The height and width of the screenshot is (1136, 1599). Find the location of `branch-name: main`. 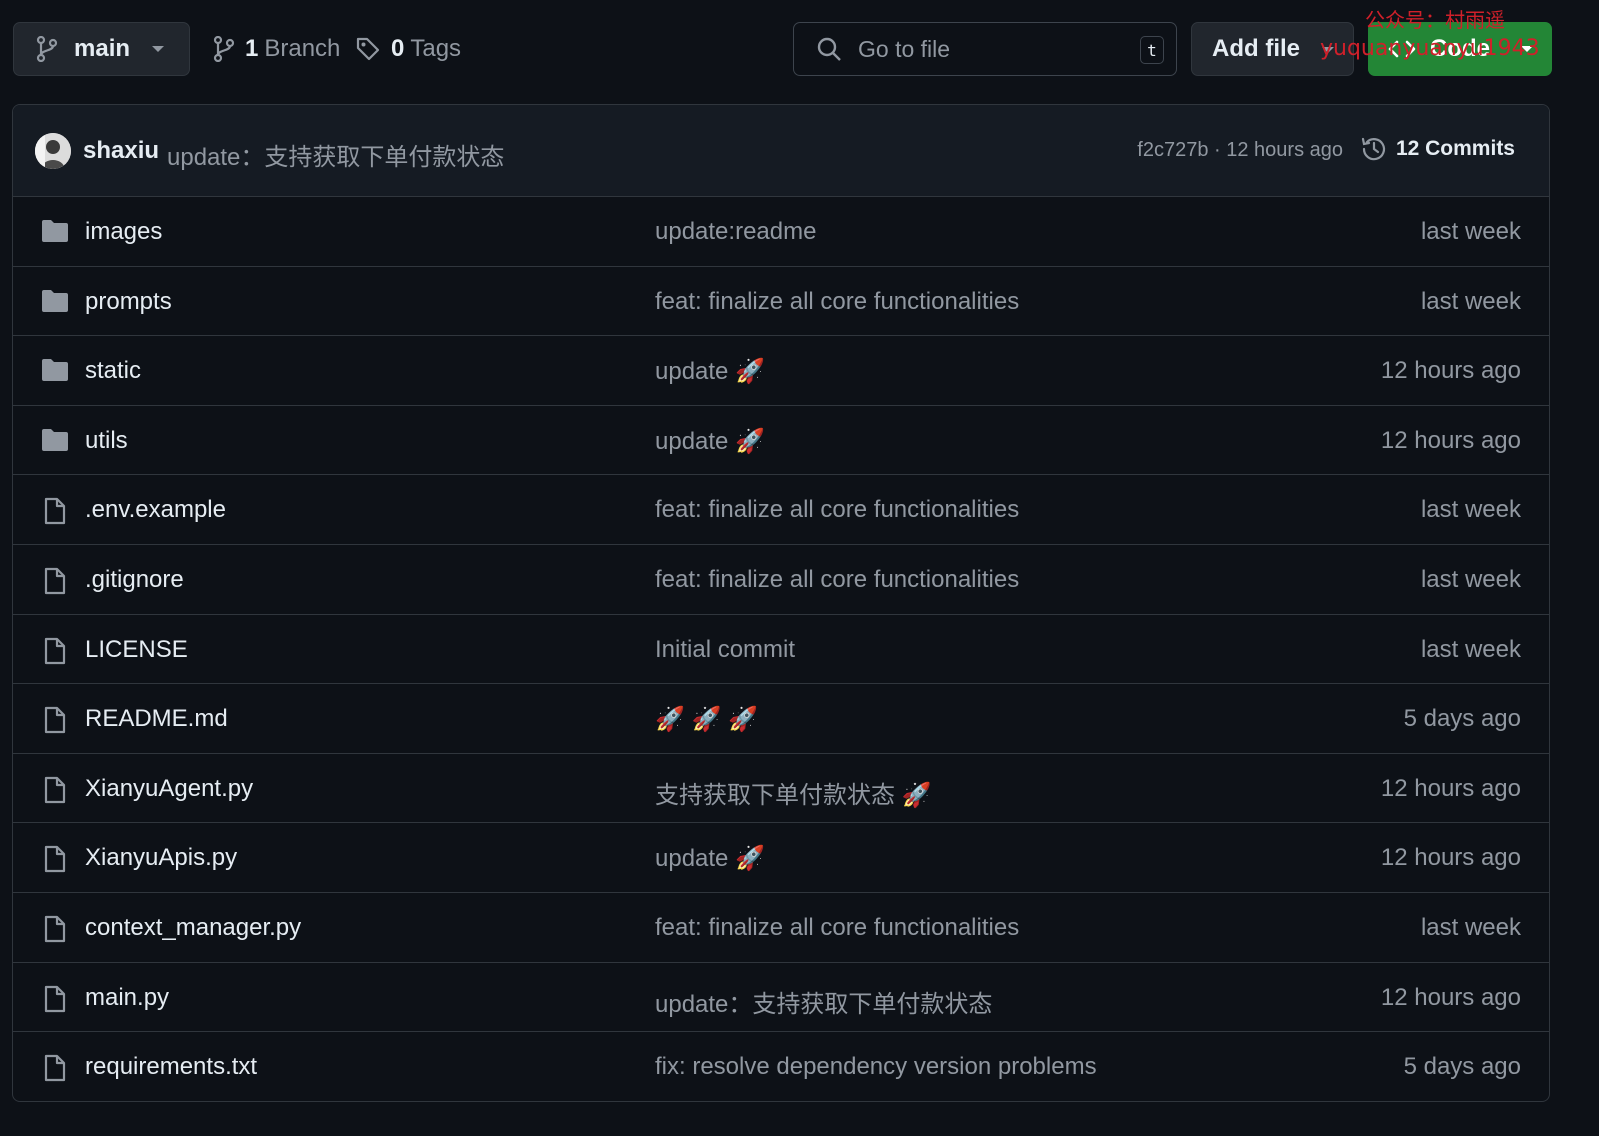

branch-name: main is located at coordinates (102, 48).